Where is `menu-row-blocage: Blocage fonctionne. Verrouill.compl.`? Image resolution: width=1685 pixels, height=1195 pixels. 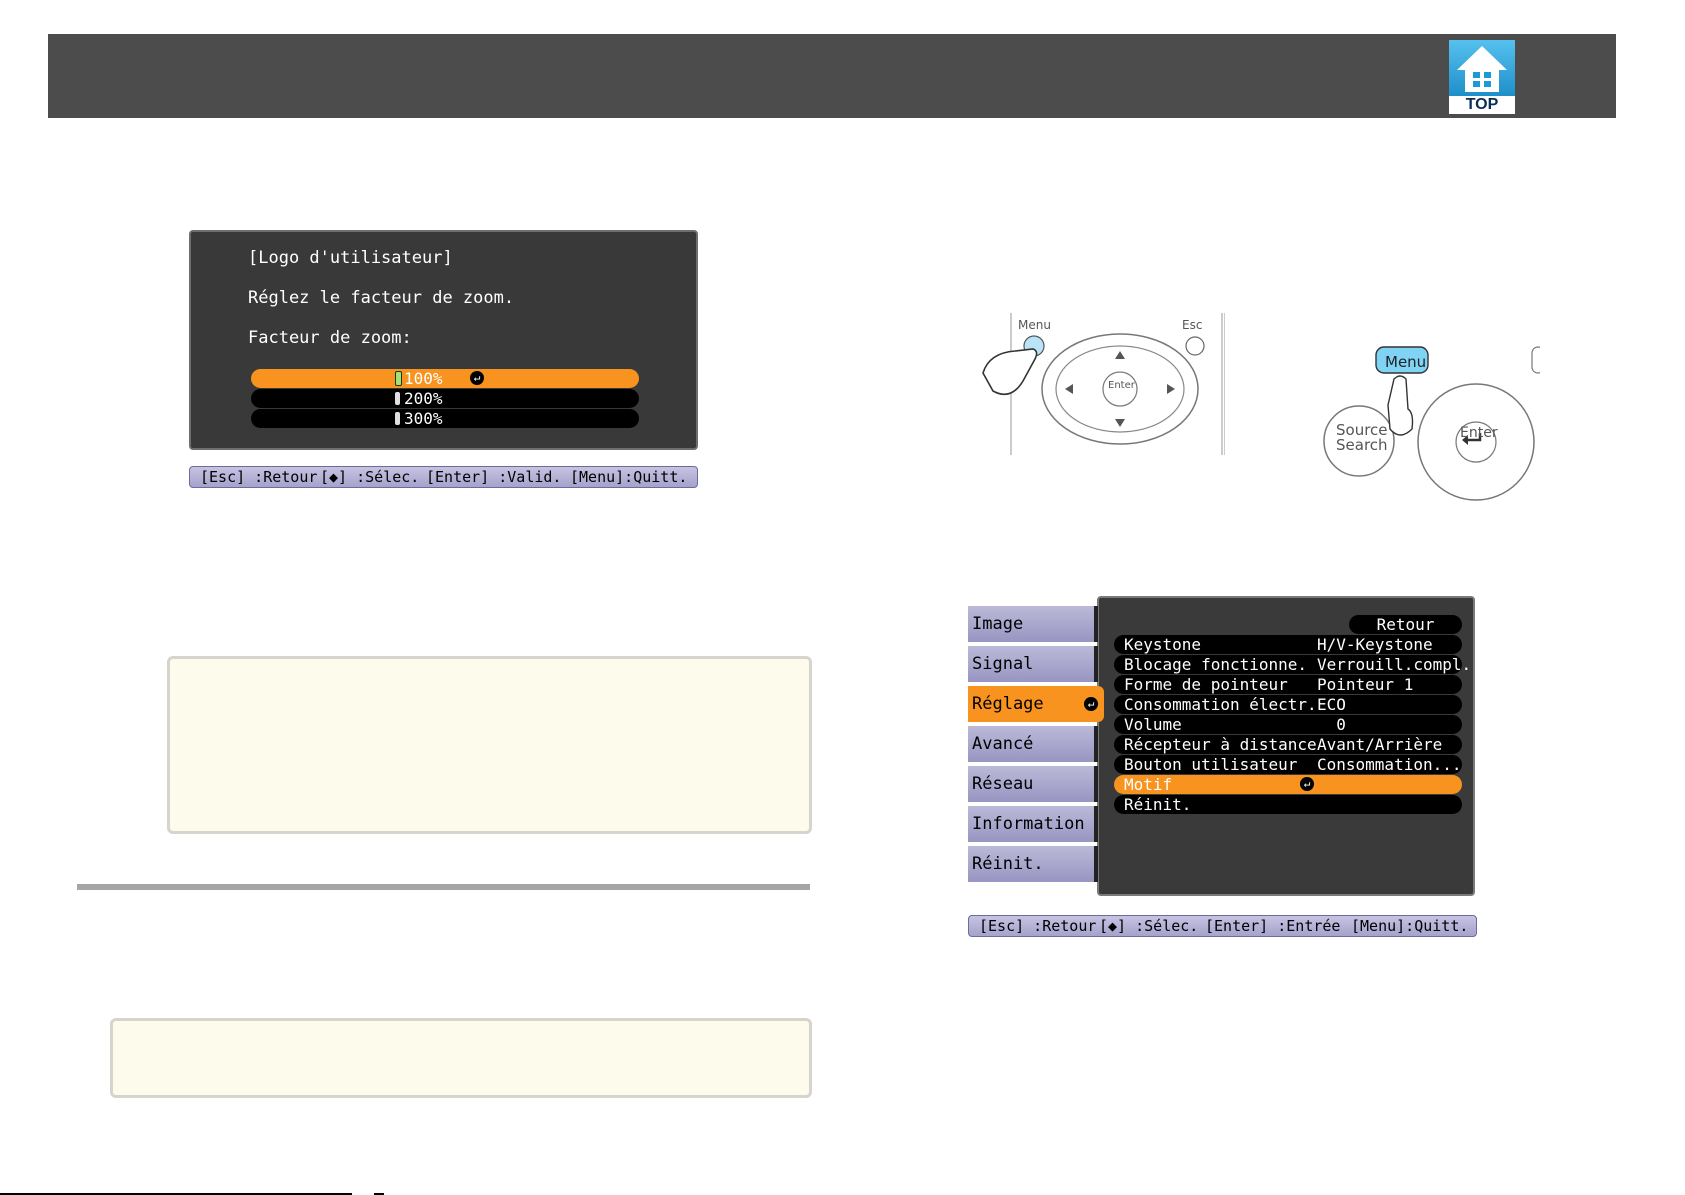 menu-row-blocage: Blocage fonctionne. Verrouill.compl. is located at coordinates (1292, 664).